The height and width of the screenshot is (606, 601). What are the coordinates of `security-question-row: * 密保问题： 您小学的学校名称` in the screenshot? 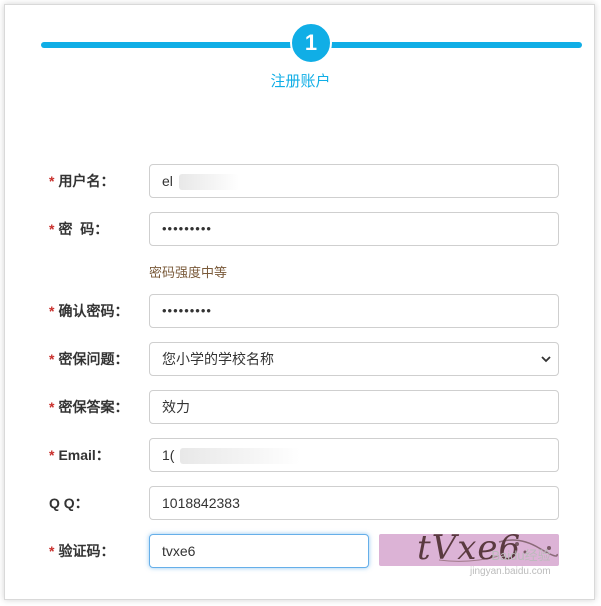 It's located at (300, 359).